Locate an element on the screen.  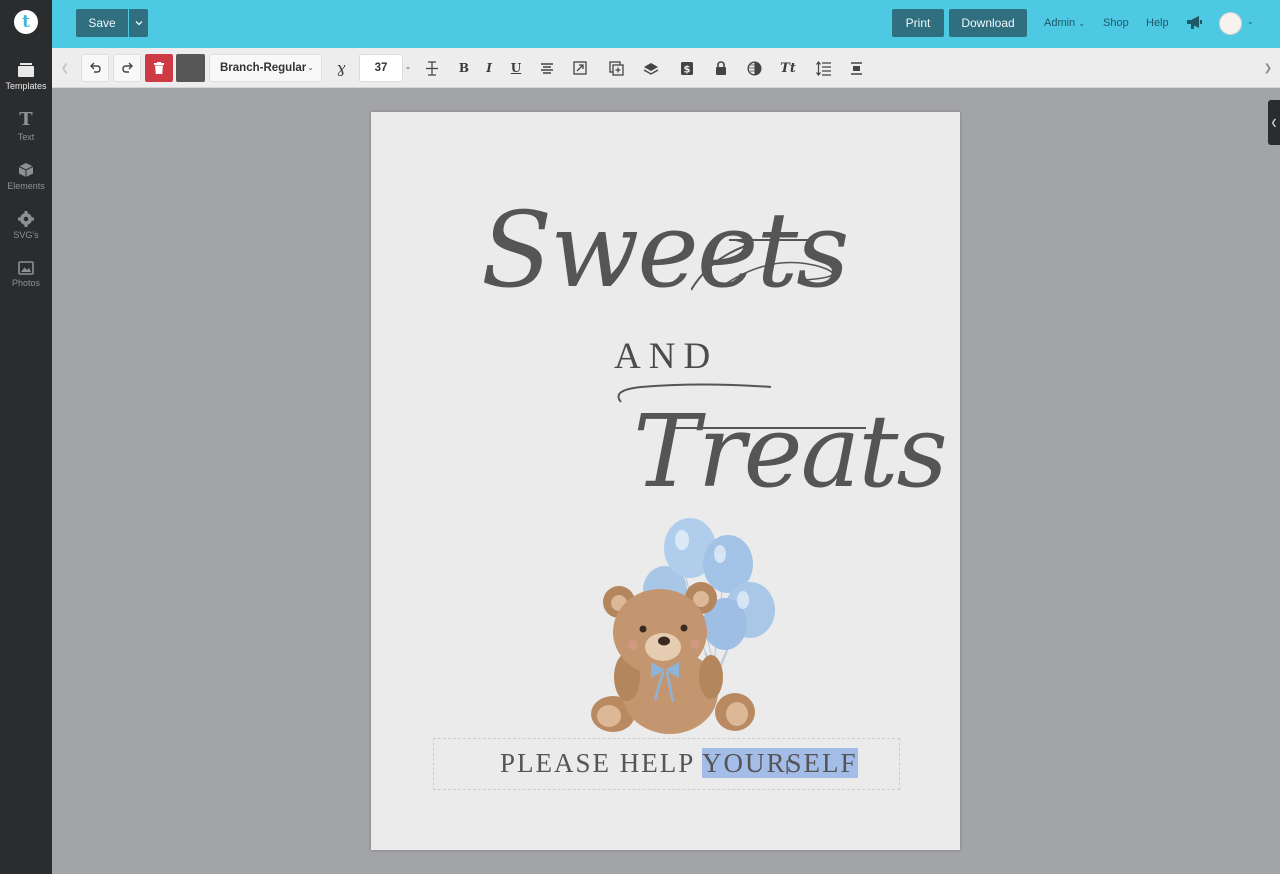
teddy-bear-illustration is located at coordinates (680, 624).